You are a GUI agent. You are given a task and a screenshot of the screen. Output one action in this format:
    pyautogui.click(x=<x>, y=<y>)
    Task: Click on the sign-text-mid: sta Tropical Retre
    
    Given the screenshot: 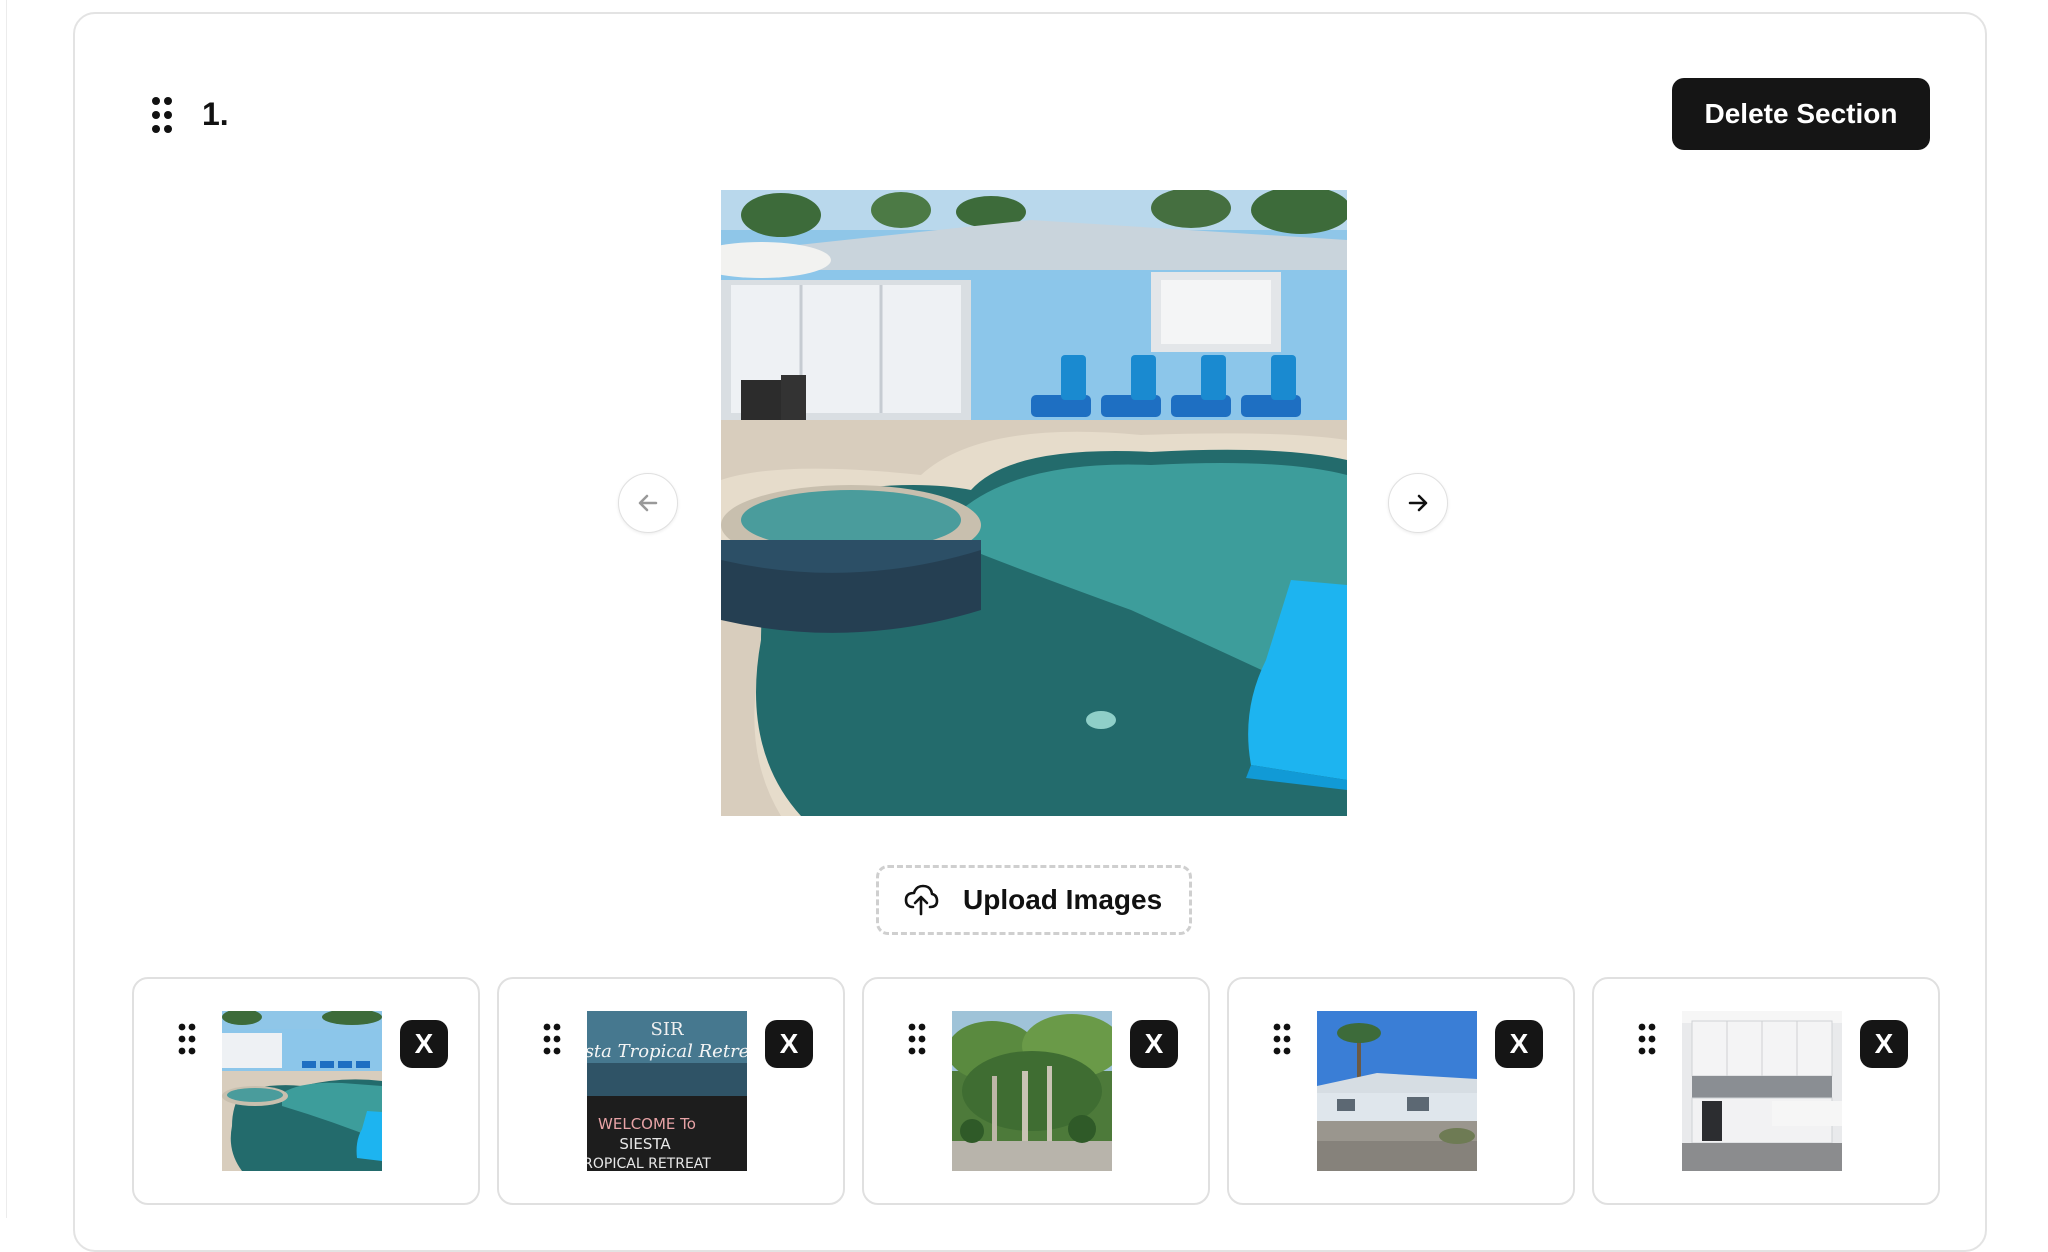 What is the action you would take?
    pyautogui.click(x=667, y=1051)
    